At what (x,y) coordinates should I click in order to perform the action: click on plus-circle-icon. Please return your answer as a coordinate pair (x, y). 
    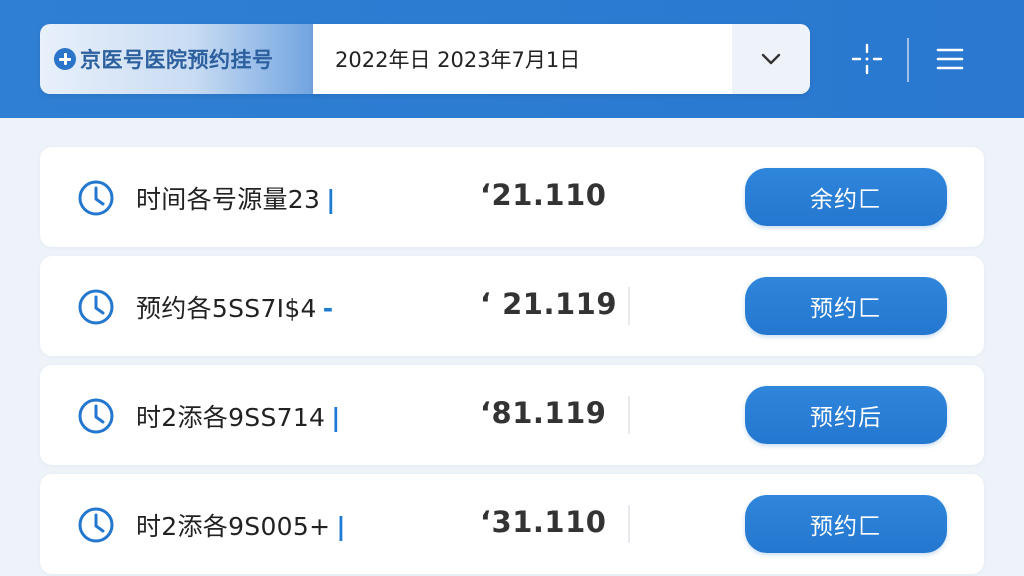
    Looking at the image, I should click on (65, 59).